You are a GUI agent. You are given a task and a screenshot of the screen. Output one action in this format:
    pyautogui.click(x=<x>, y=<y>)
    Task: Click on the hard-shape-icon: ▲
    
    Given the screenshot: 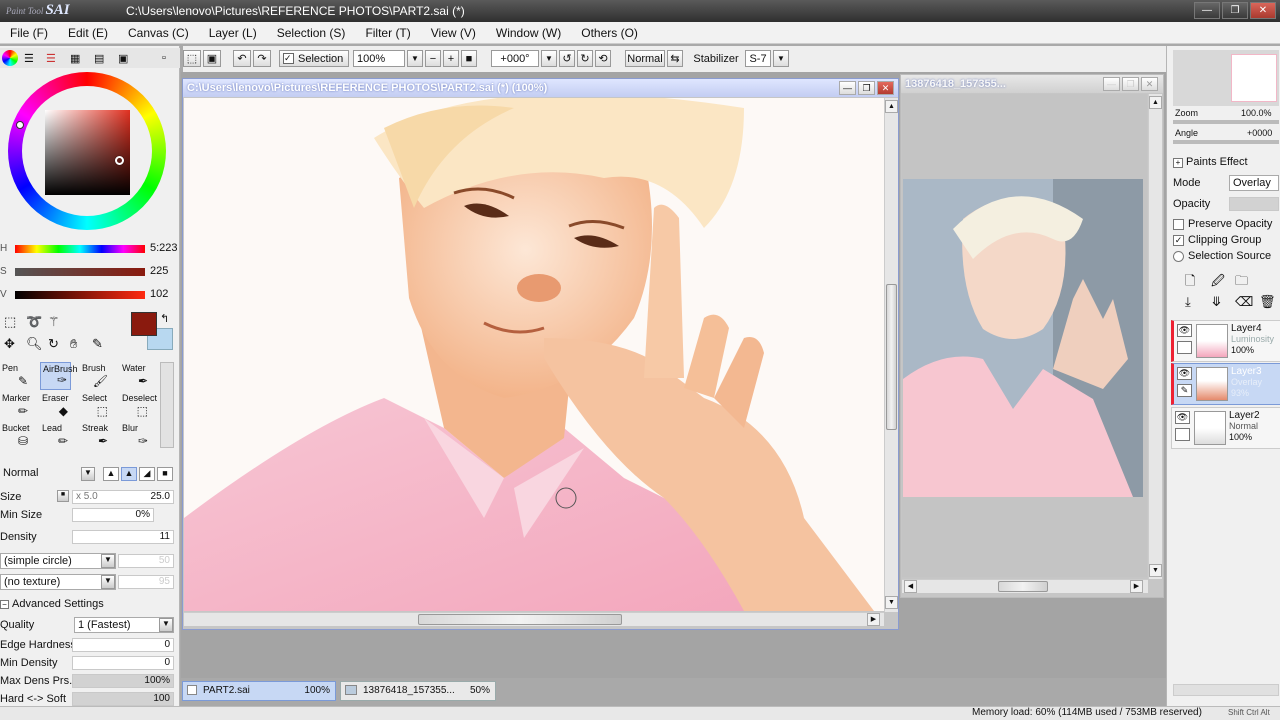 What is the action you would take?
    pyautogui.click(x=111, y=474)
    